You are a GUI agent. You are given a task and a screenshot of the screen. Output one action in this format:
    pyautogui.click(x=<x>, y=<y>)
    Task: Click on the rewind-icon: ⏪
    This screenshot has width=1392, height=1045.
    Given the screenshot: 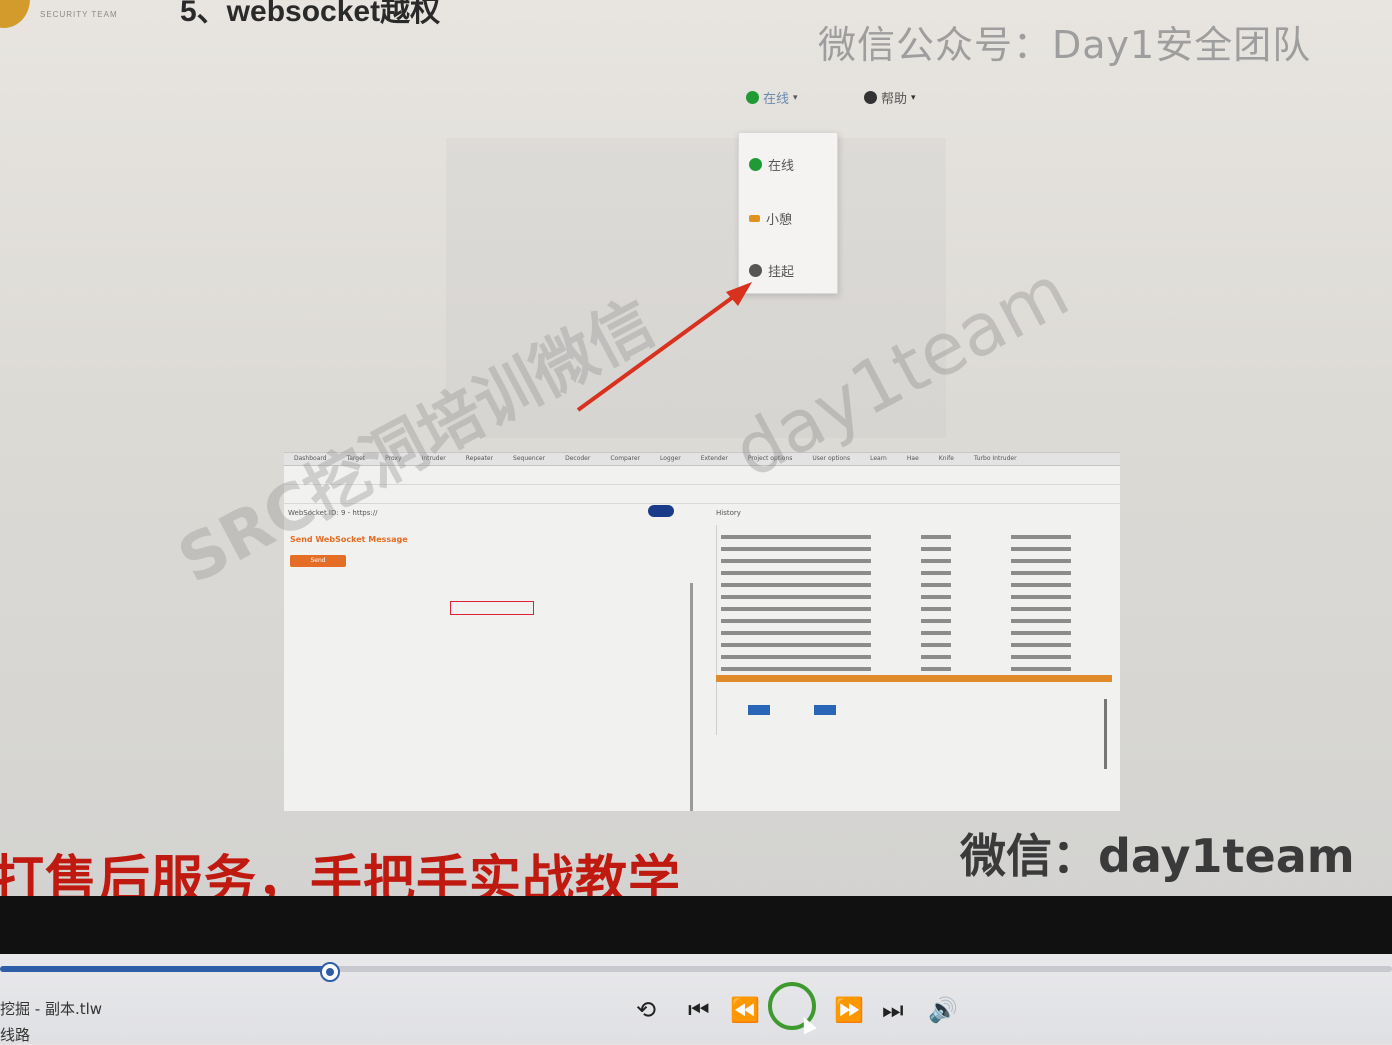 What is the action you would take?
    pyautogui.click(x=745, y=1010)
    